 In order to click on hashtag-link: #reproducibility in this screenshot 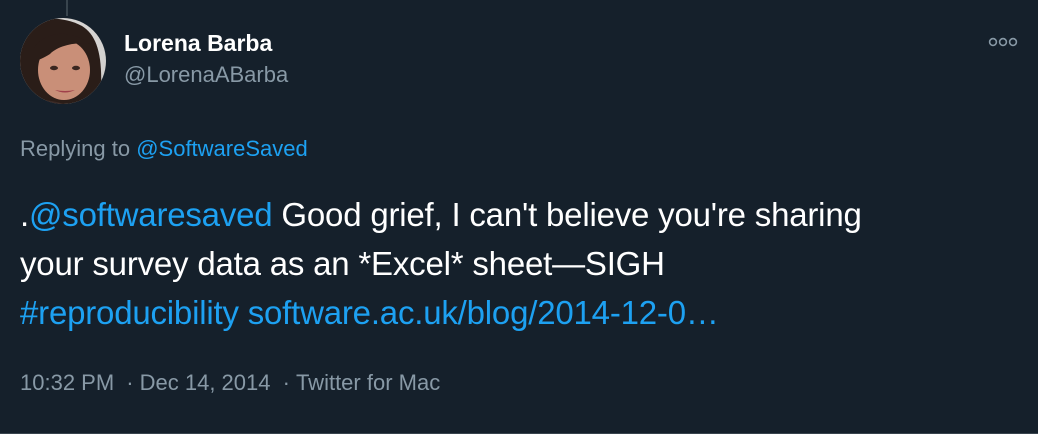, I will do `click(129, 312)`.